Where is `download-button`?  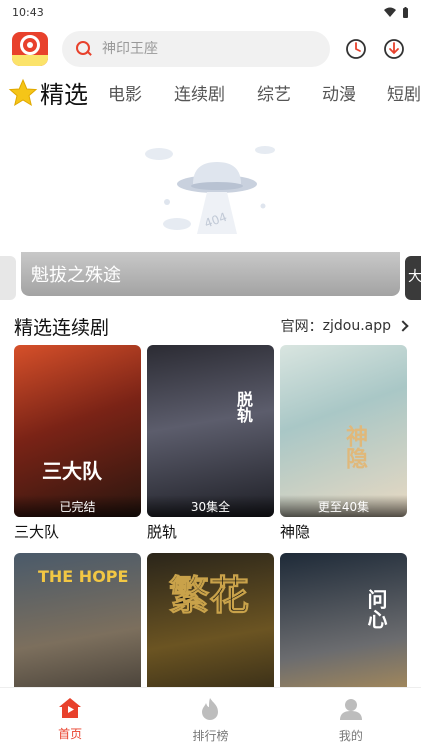 download-button is located at coordinates (394, 49).